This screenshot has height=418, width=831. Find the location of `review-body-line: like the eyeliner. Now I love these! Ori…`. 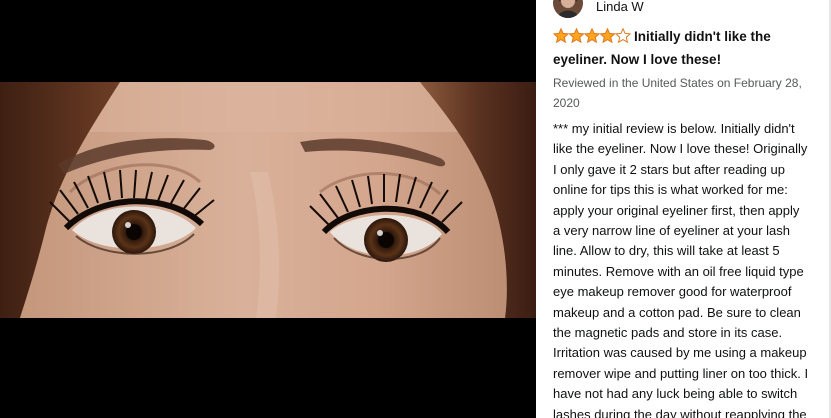

review-body-line: like the eyeliner. Now I love these! Ori… is located at coordinates (680, 149).